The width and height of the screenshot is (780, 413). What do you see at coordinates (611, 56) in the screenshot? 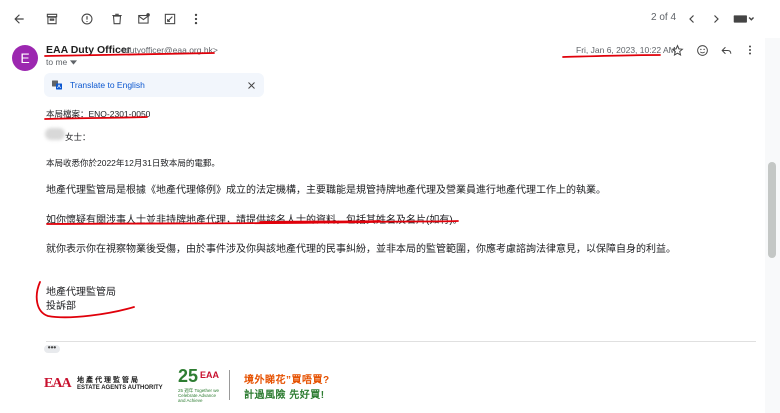
I see `underline-date` at bounding box center [611, 56].